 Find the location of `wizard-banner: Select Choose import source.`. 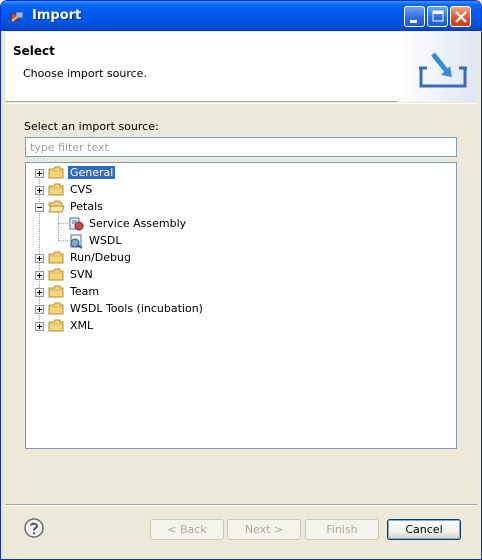

wizard-banner: Select Choose import source. is located at coordinates (241, 67).